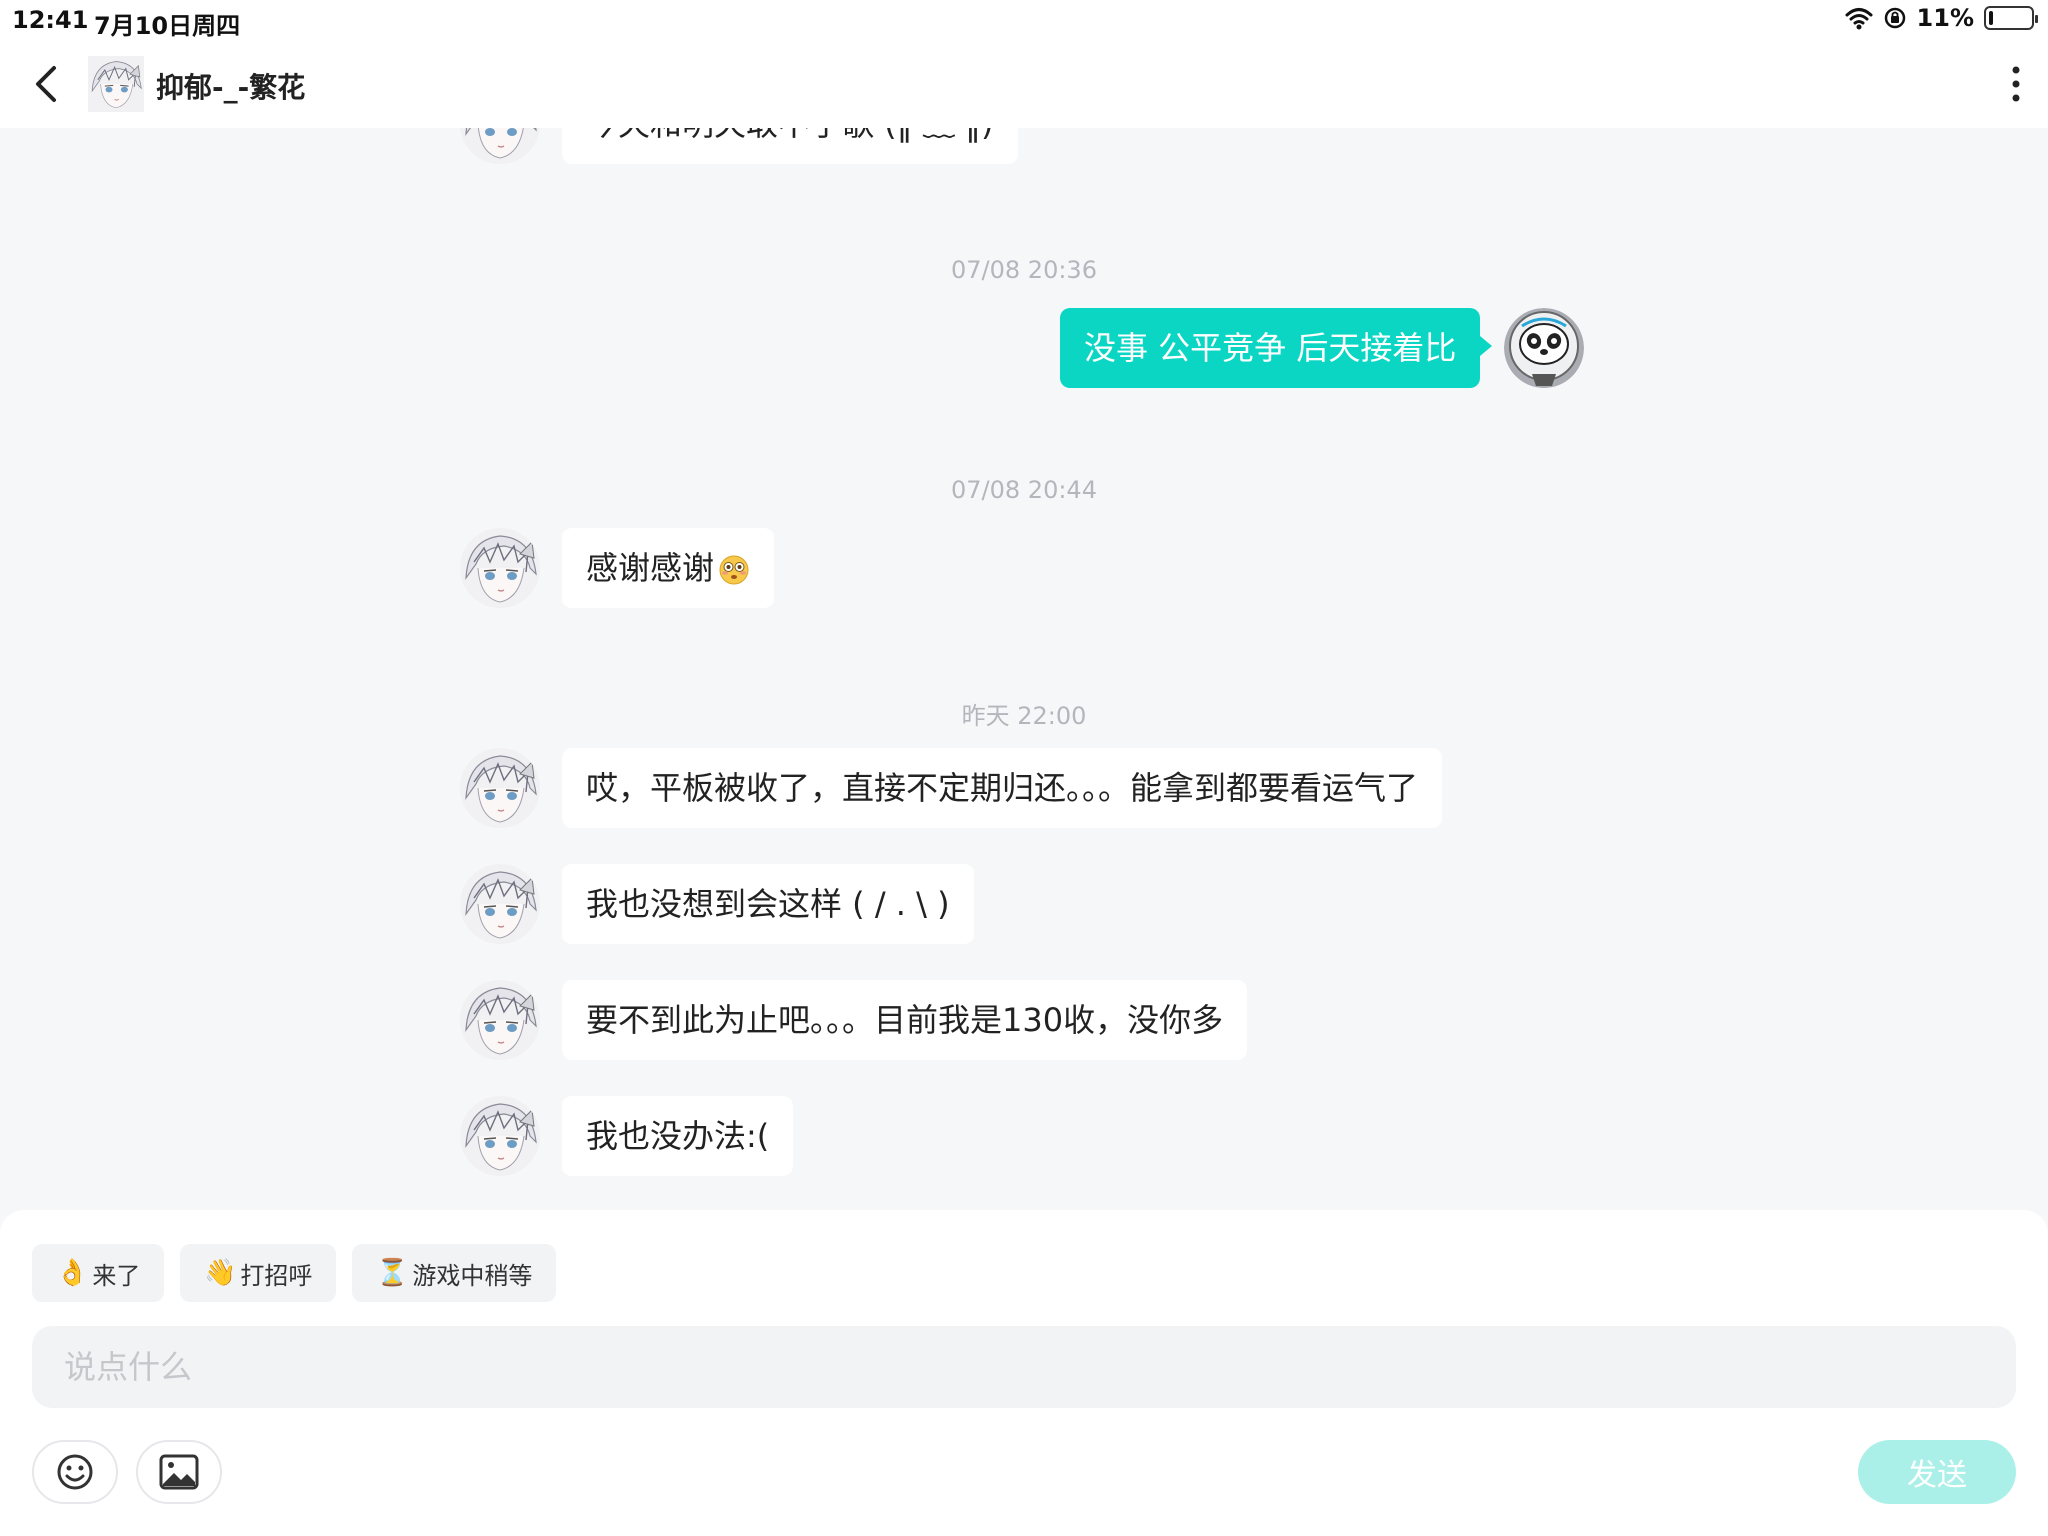  I want to click on more-vertical-icon, so click(2016, 84).